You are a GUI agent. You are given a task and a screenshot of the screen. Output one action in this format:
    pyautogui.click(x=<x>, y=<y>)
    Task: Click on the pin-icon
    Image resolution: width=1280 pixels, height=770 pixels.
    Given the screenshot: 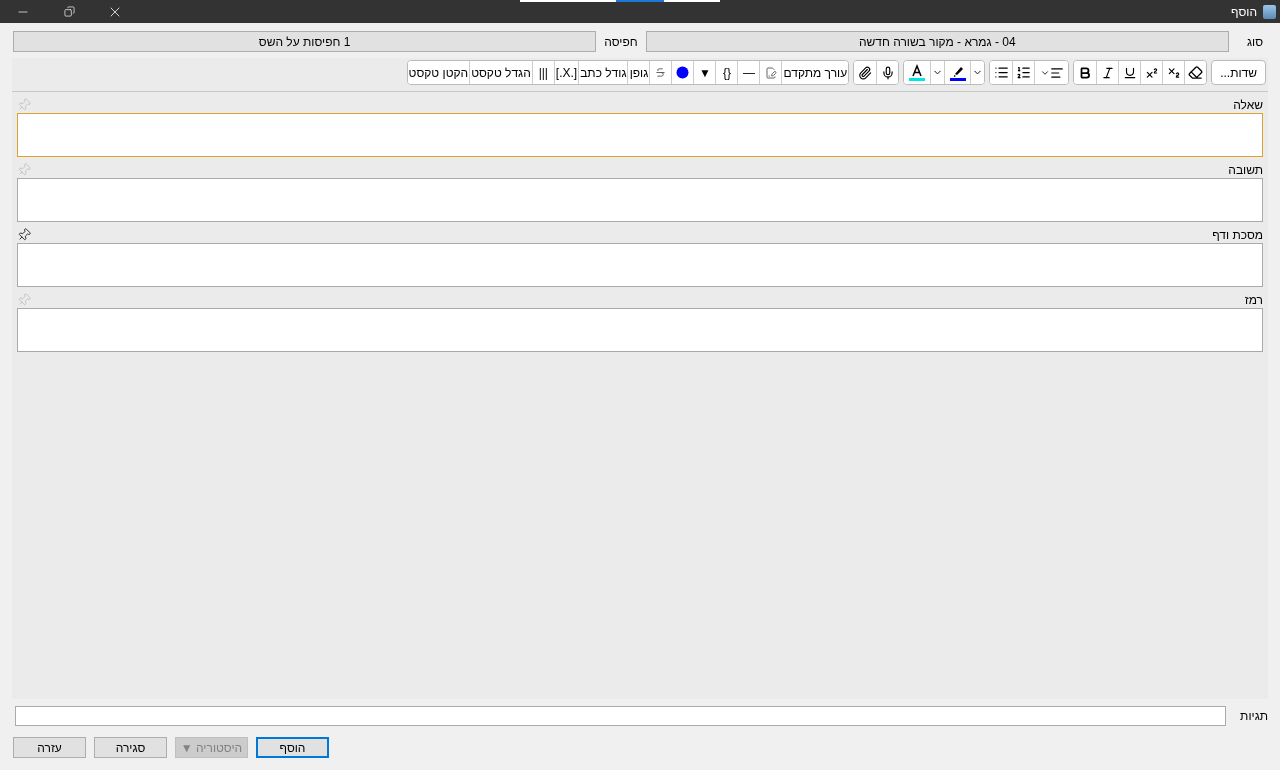 What is the action you would take?
    pyautogui.click(x=24, y=234)
    